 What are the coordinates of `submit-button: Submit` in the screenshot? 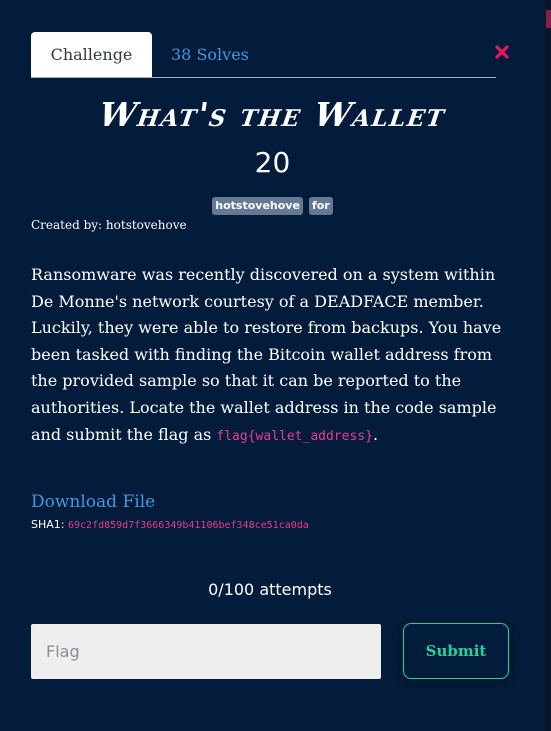 It's located at (456, 651).